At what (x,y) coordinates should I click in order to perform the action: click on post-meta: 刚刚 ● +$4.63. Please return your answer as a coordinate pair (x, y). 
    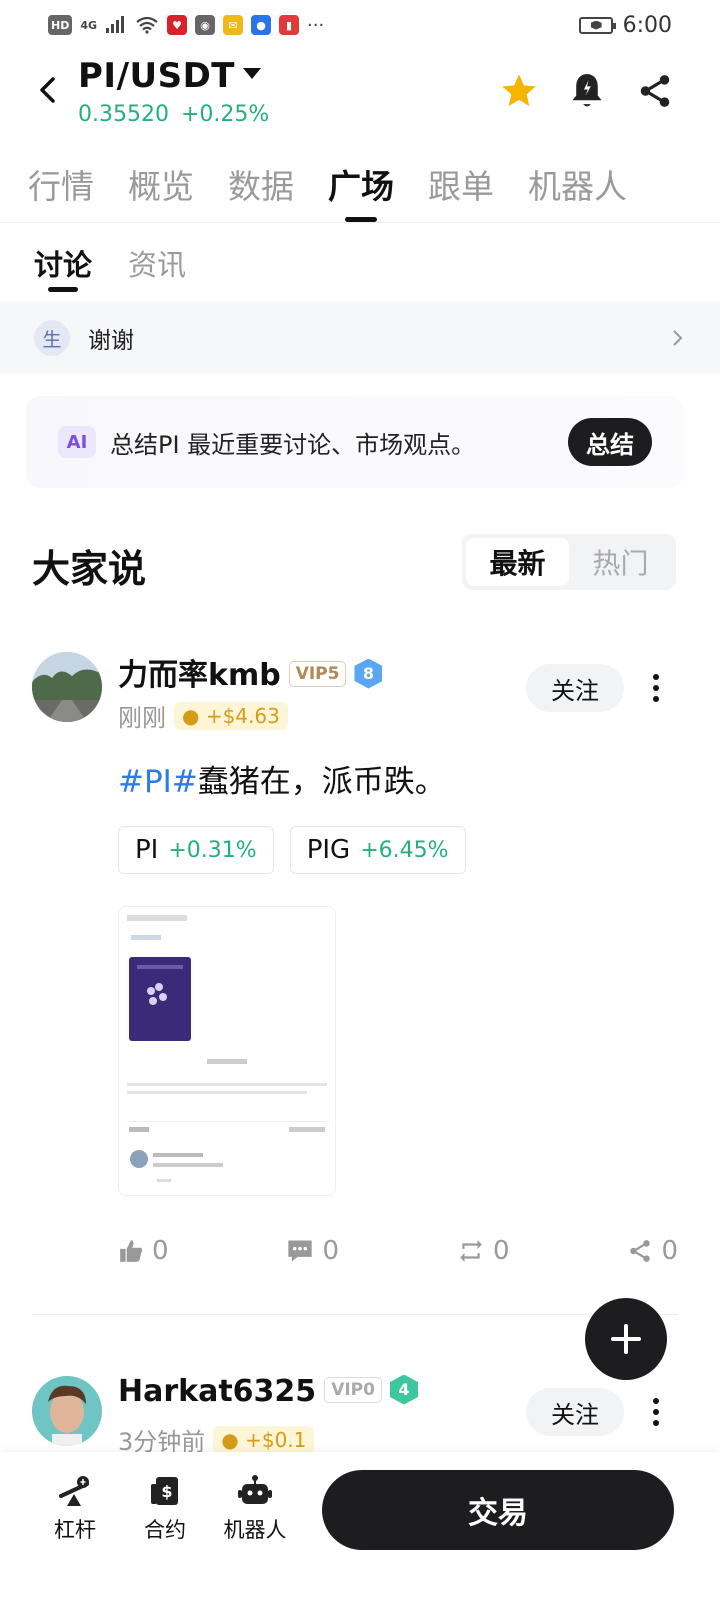
    Looking at the image, I should click on (203, 715).